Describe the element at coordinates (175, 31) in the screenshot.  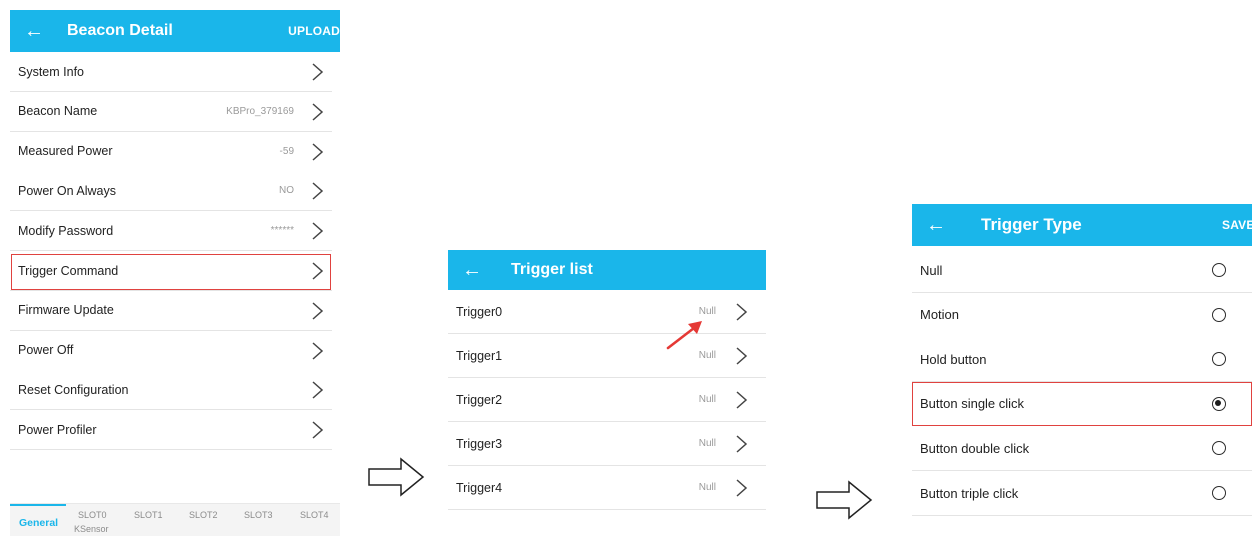
I see `beacon-detail-appbar: ← Beacon Detail UPLOAD` at that location.